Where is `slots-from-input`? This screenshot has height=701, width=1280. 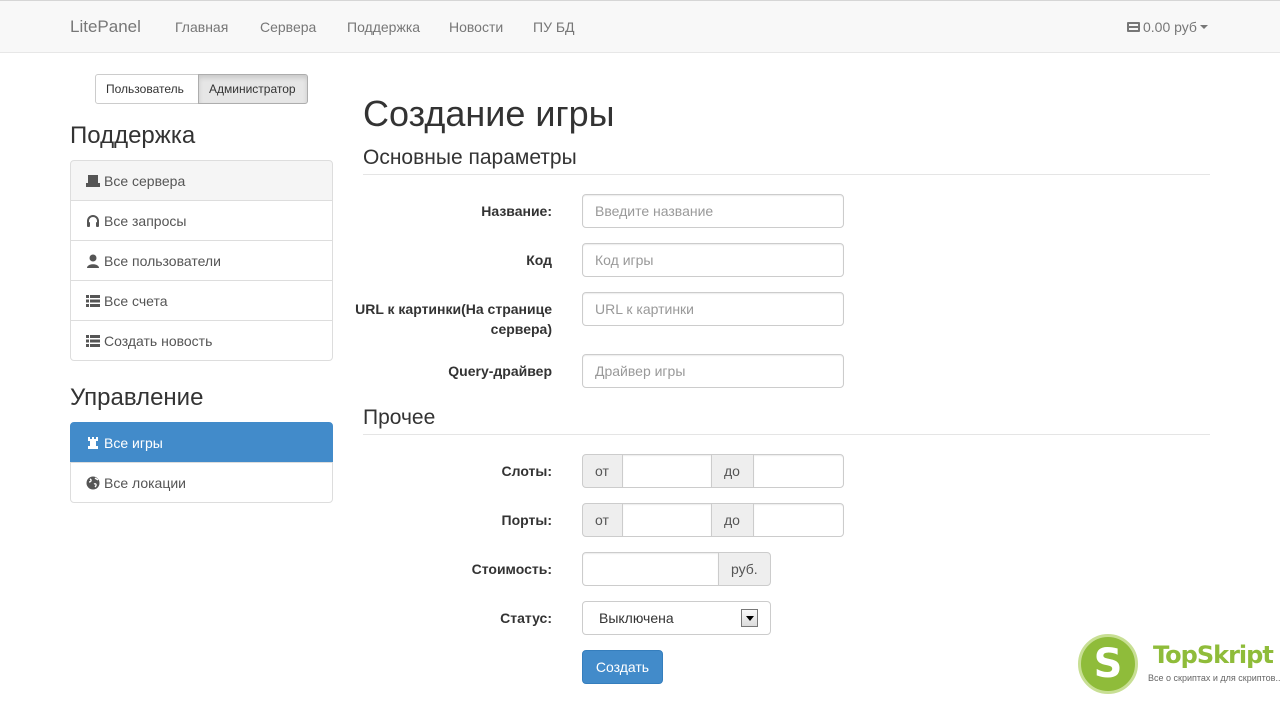 slots-from-input is located at coordinates (667, 471).